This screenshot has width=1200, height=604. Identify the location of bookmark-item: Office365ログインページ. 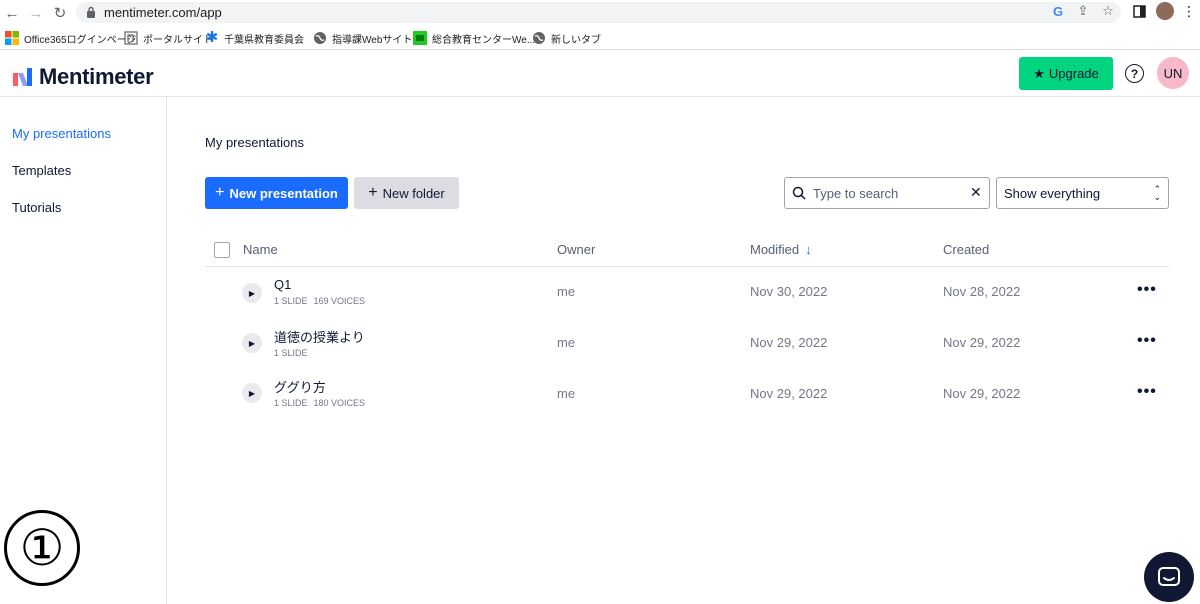
(70, 38).